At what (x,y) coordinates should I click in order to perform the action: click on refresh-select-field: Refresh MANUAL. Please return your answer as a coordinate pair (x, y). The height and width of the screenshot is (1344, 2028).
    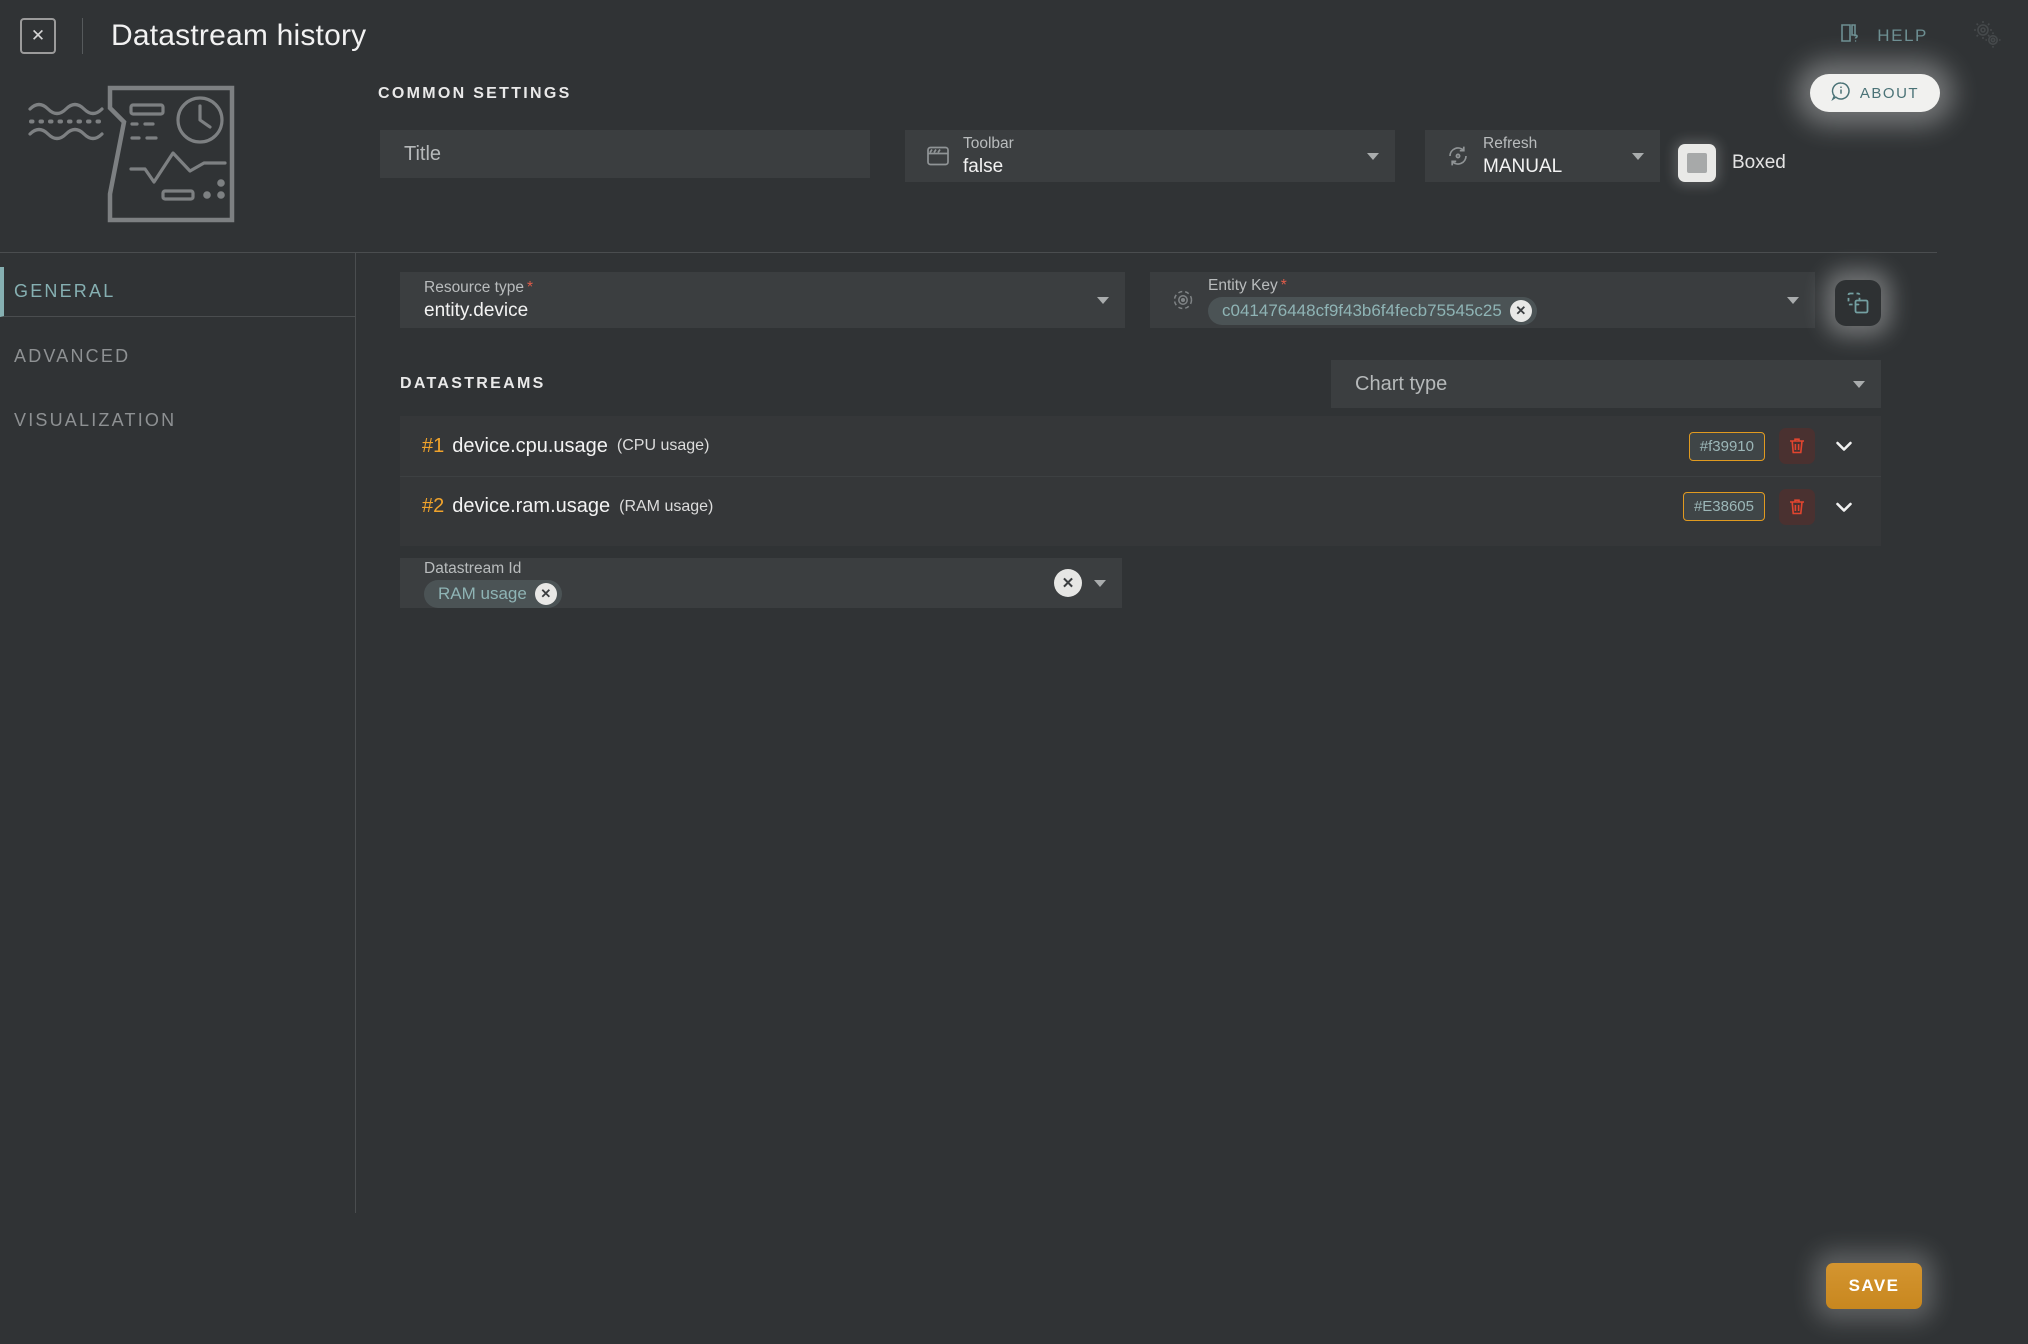
    Looking at the image, I should click on (1542, 156).